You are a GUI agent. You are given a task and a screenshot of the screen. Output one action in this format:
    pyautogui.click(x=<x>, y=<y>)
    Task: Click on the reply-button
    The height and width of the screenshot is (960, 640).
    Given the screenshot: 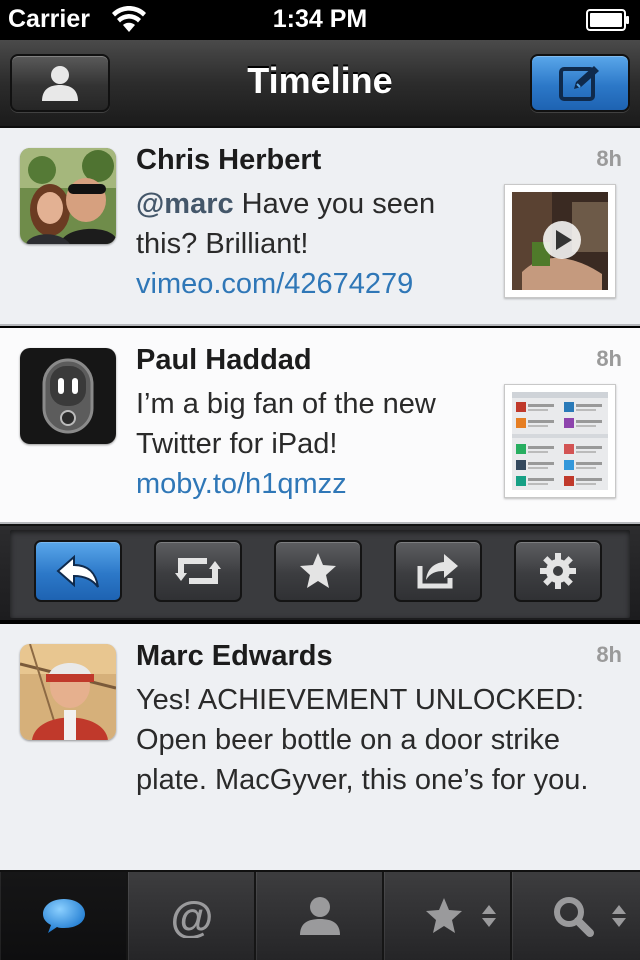 What is the action you would take?
    pyautogui.click(x=78, y=571)
    